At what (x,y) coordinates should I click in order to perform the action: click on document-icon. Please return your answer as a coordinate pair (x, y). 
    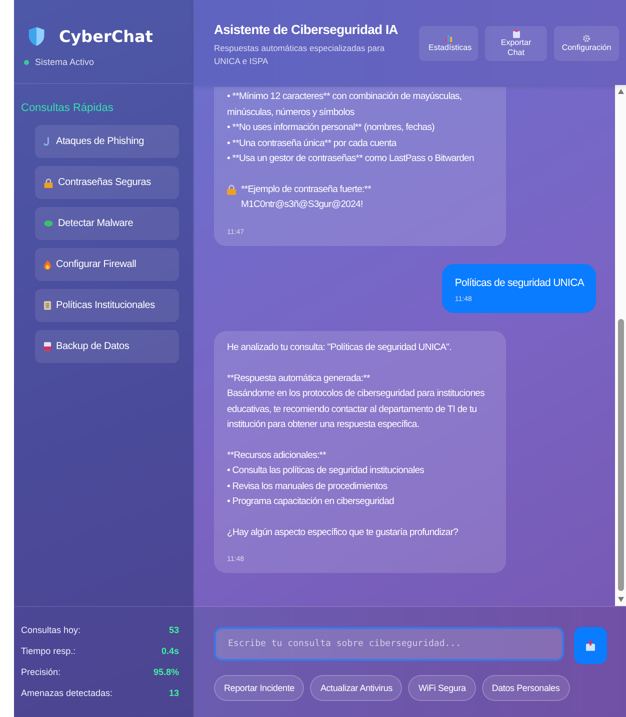
    Looking at the image, I should click on (47, 305).